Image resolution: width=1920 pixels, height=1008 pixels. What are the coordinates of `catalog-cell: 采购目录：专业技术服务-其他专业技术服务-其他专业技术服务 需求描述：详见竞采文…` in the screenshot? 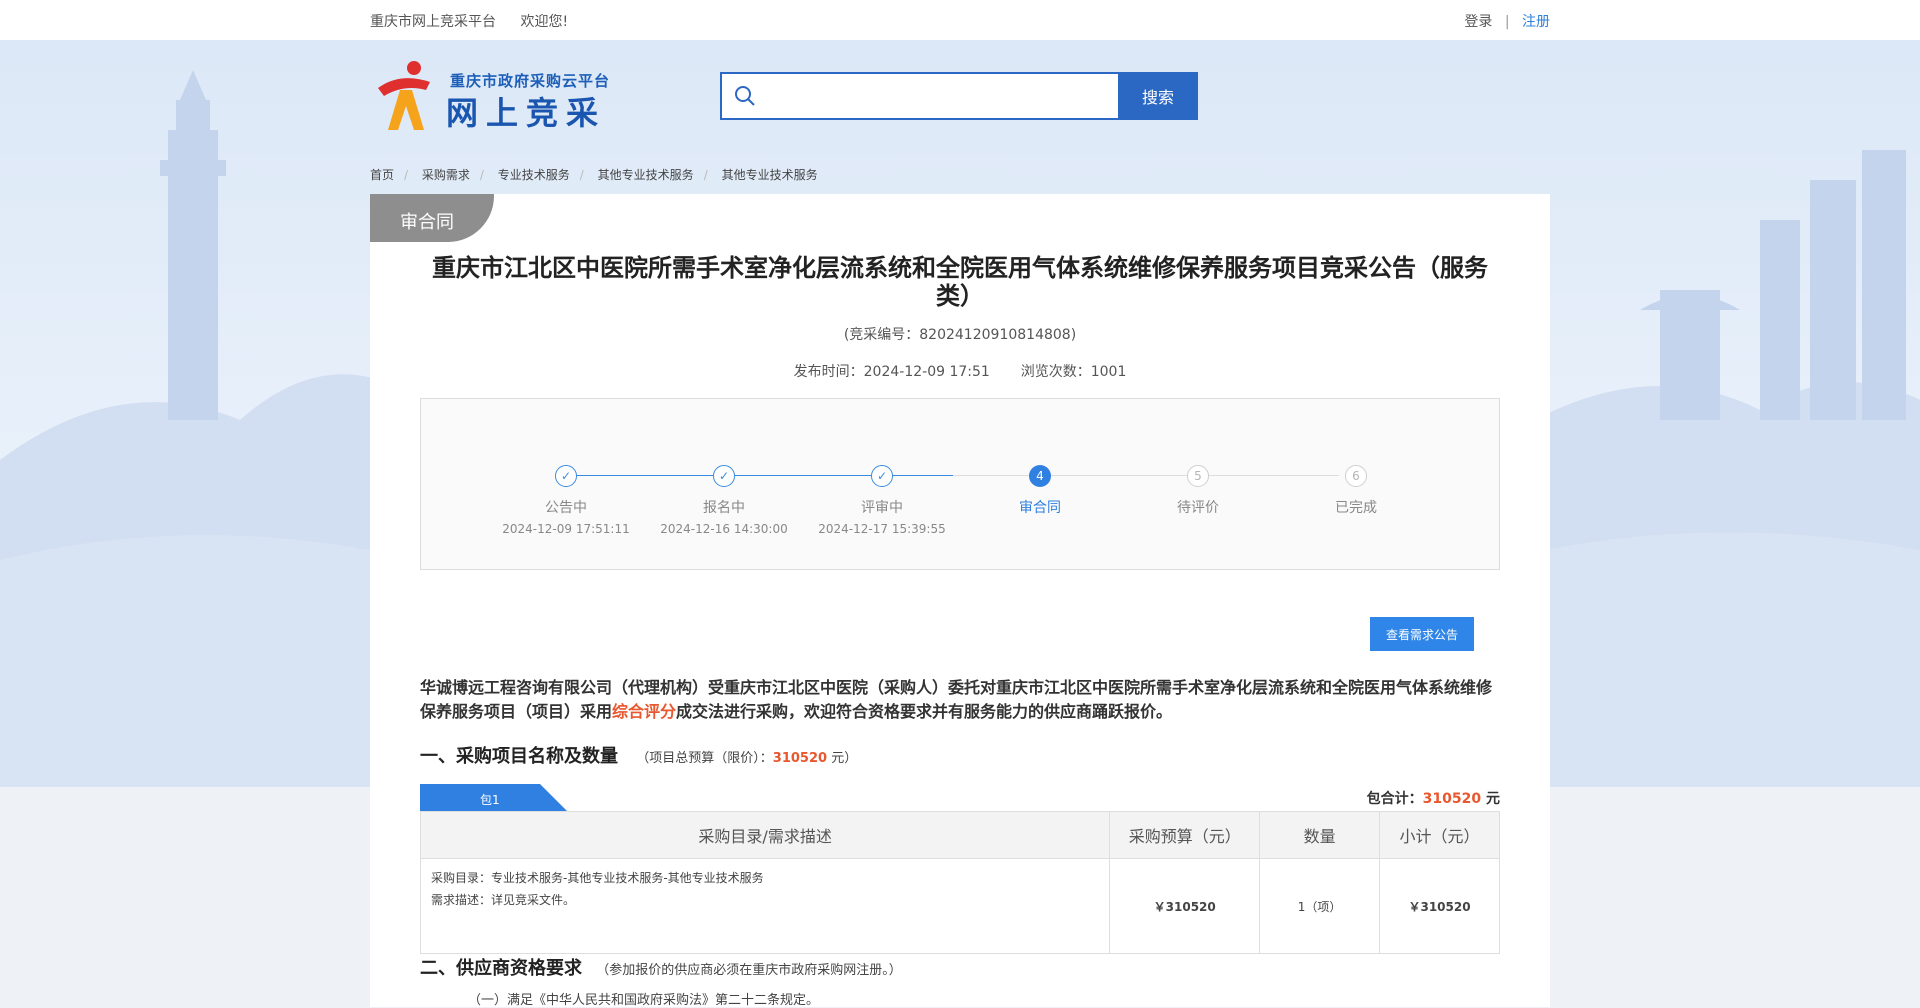 It's located at (765, 906).